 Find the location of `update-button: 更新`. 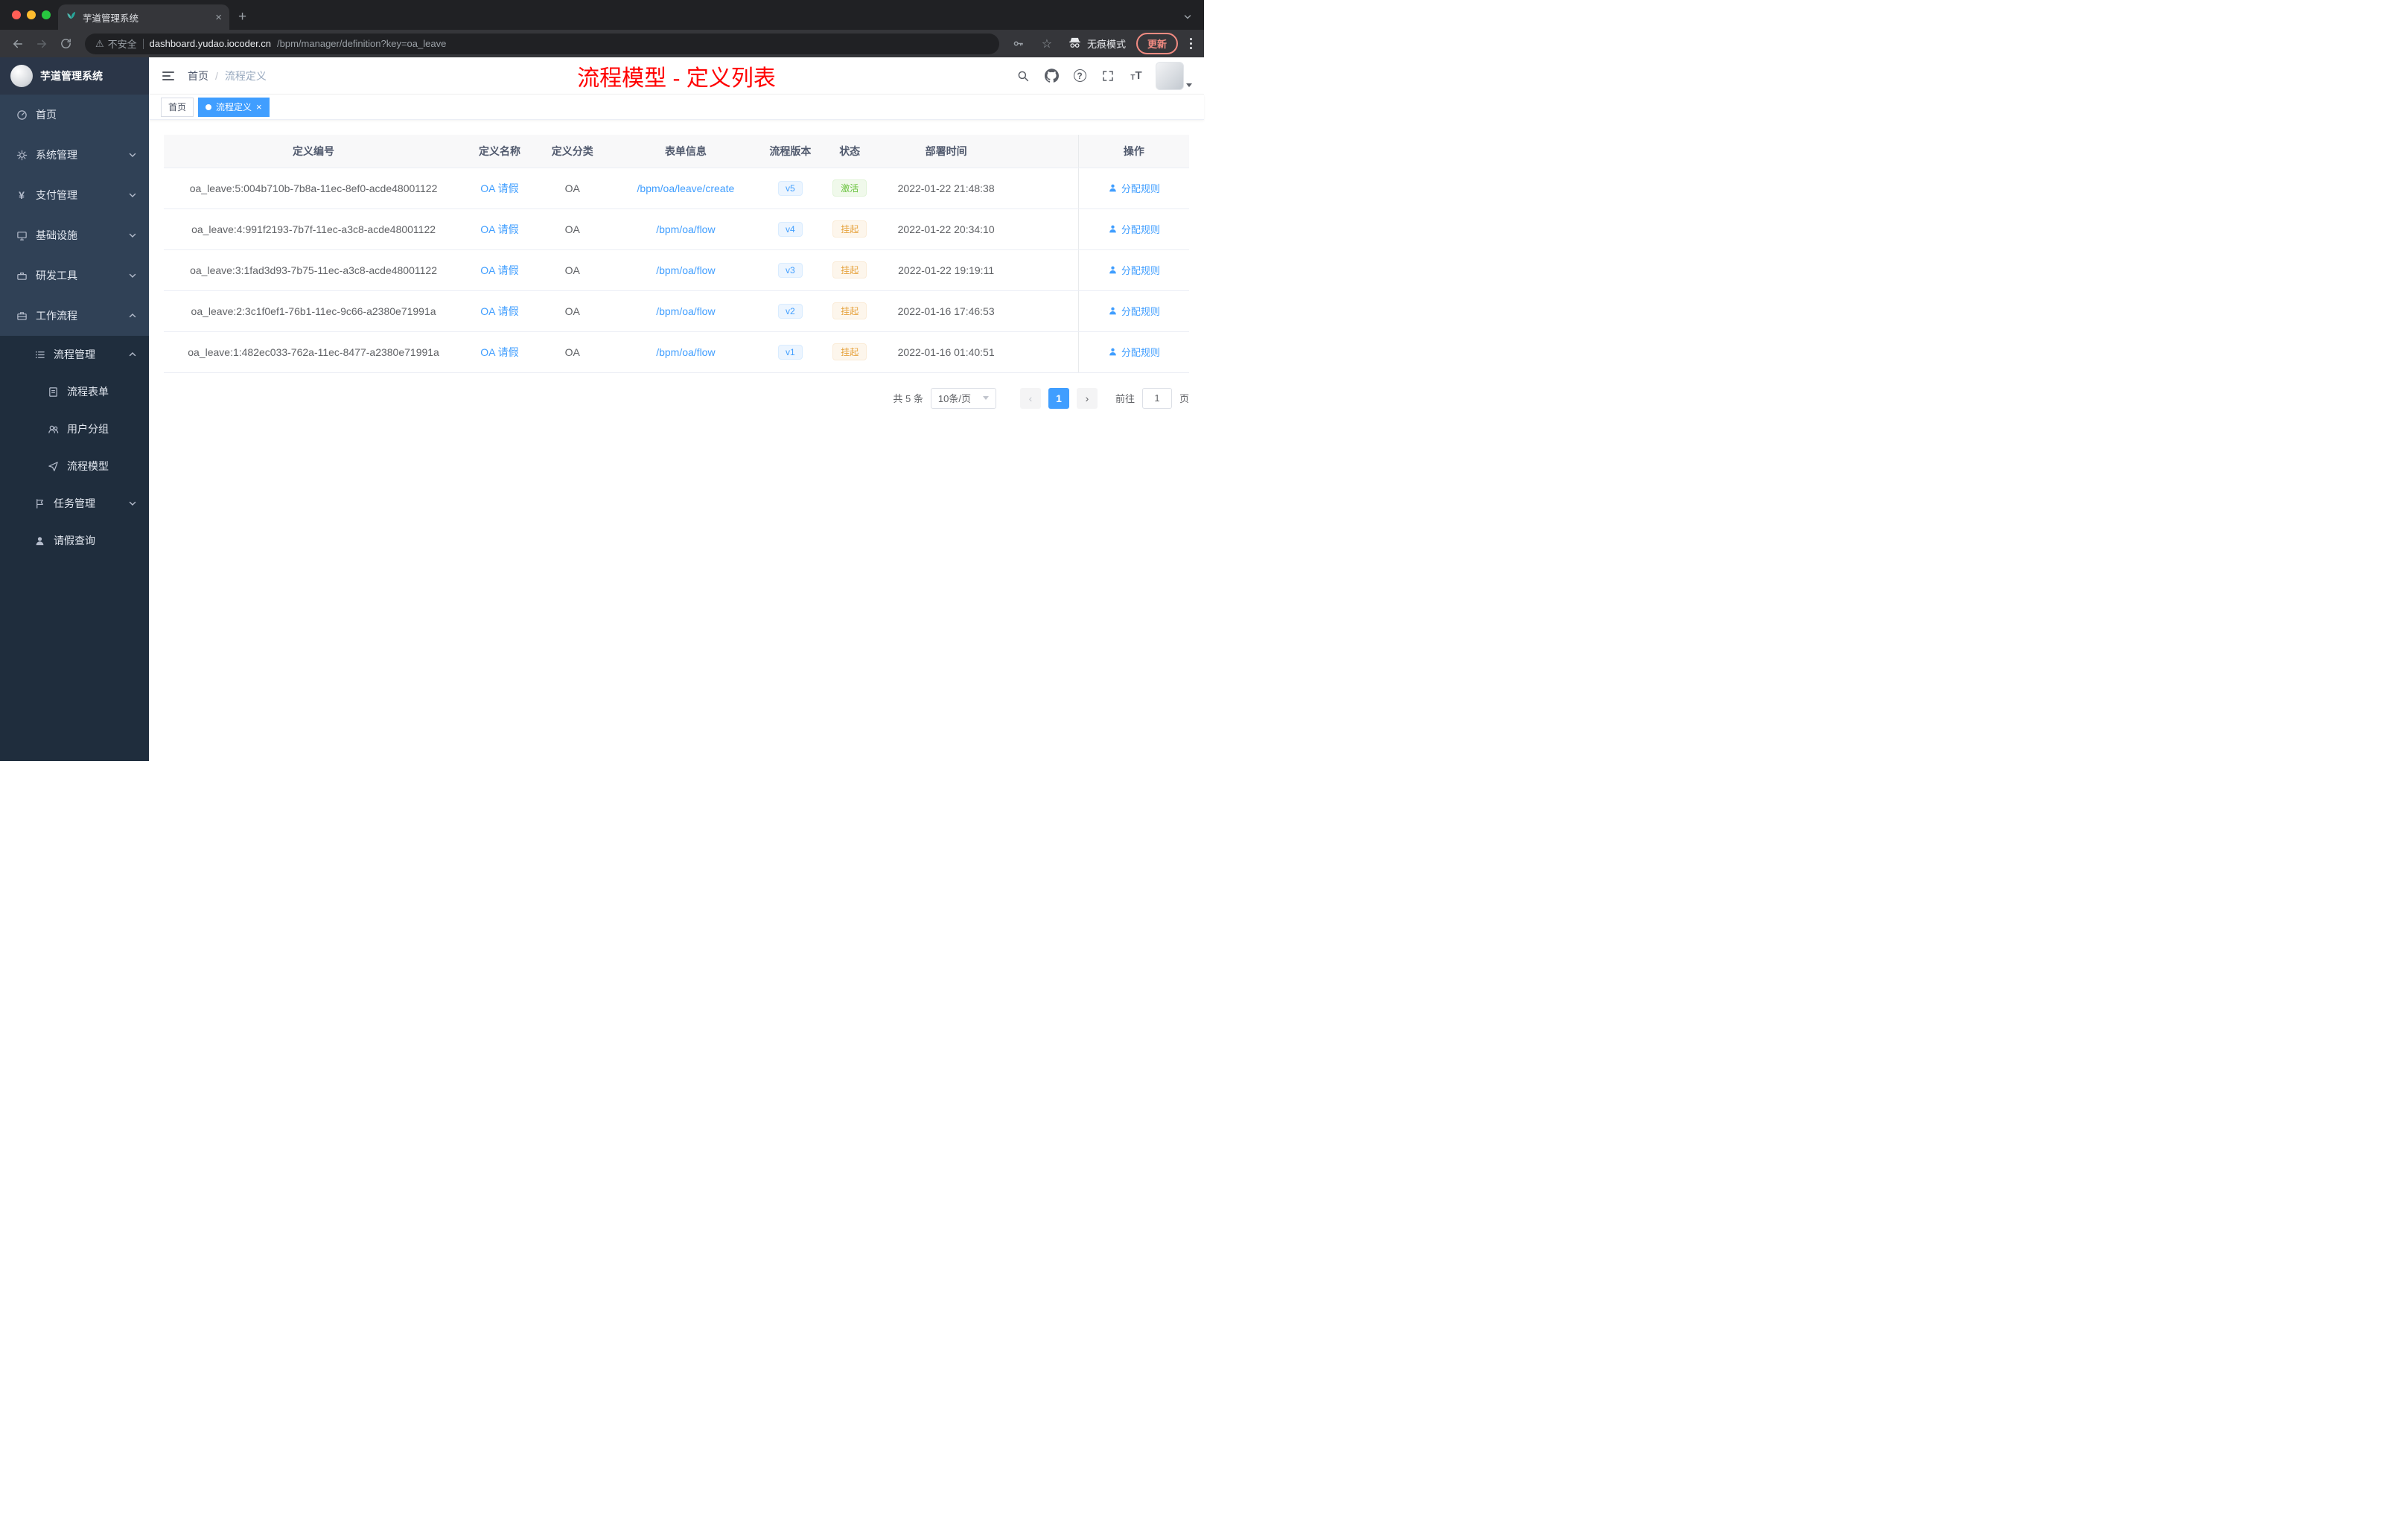

update-button: 更新 is located at coordinates (1156, 43).